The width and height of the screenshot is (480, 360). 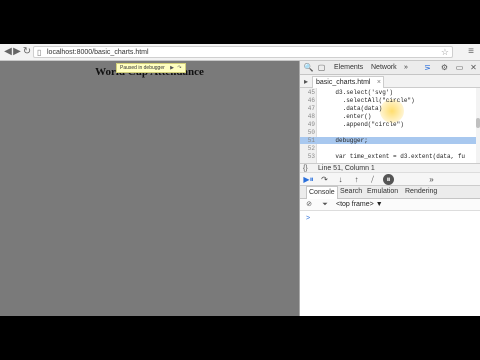 What do you see at coordinates (307, 148) in the screenshot?
I see `line-number: 52` at bounding box center [307, 148].